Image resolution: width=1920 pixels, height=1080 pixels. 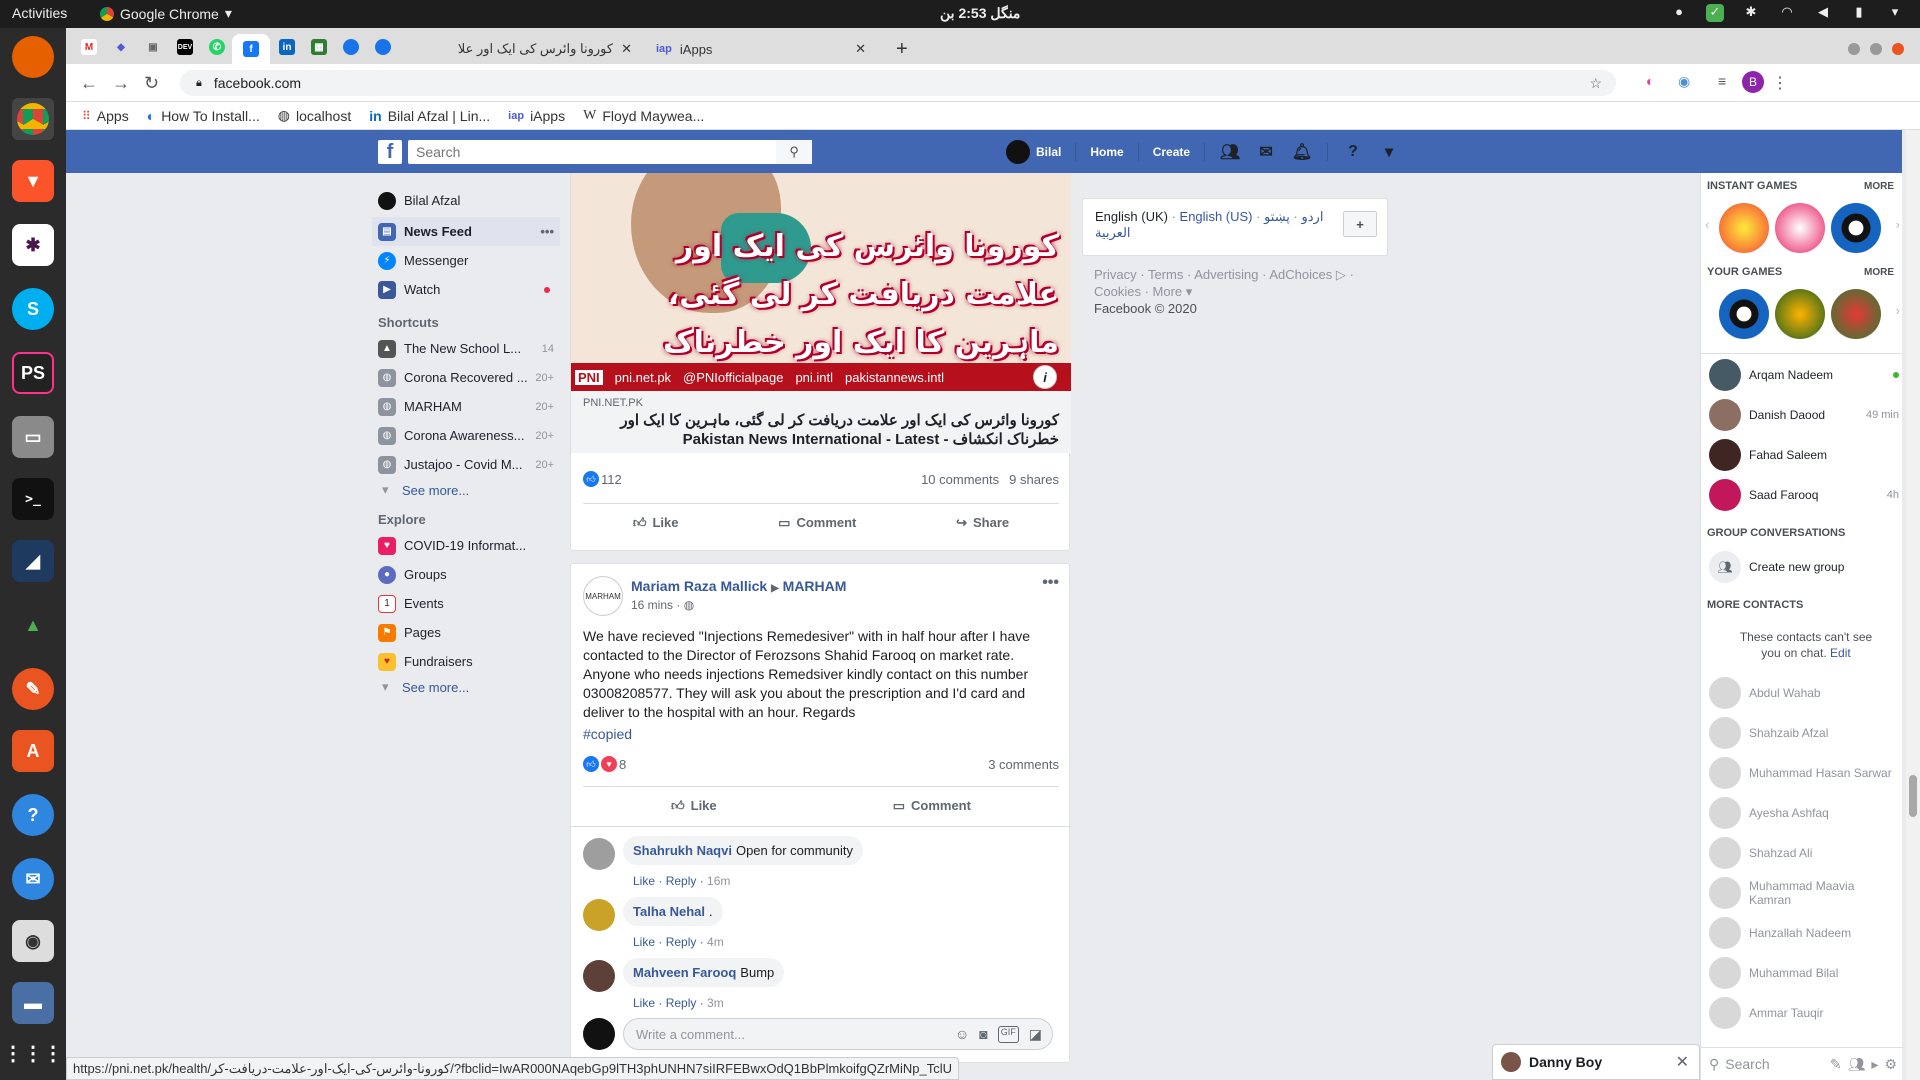 I want to click on bookmark-localhost: ◍ localhost, so click(x=314, y=115).